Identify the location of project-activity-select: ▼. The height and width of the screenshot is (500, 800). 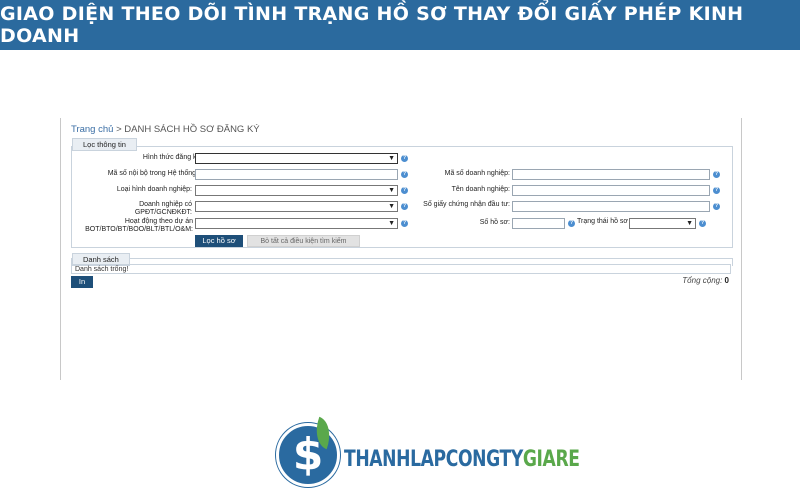
(296, 223).